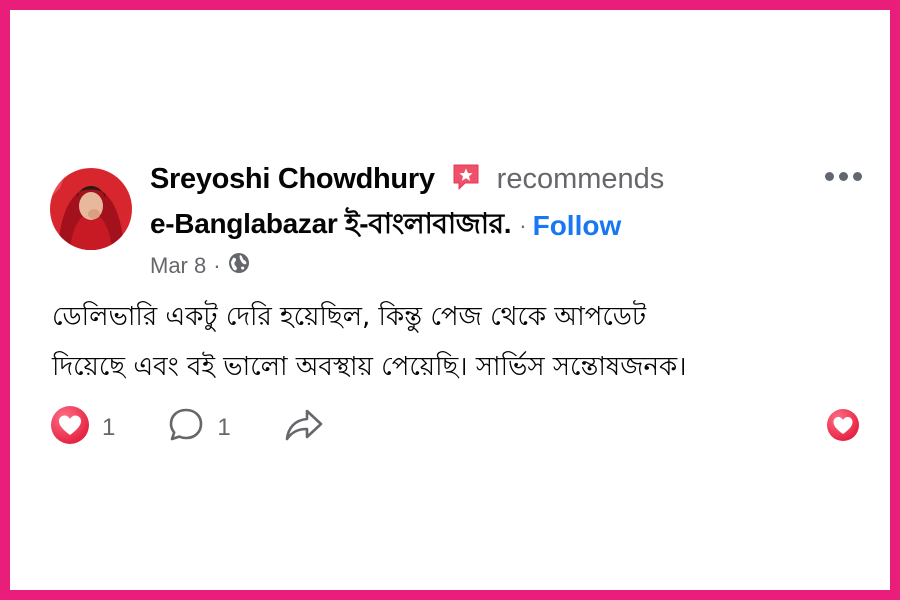  What do you see at coordinates (178, 266) in the screenshot?
I see `post-date: Mar 8` at bounding box center [178, 266].